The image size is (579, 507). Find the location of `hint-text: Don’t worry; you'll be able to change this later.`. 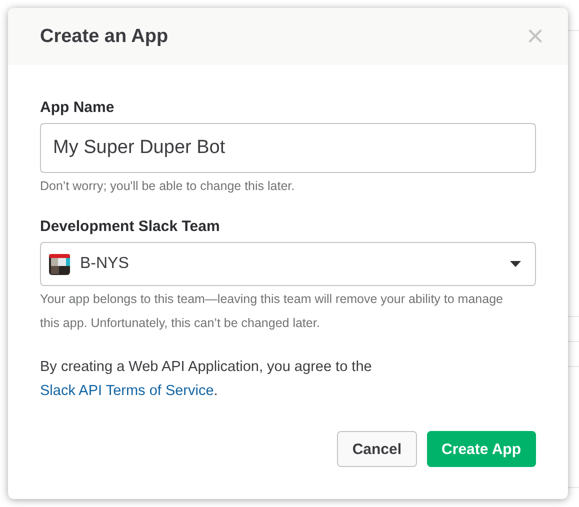

hint-text: Don’t worry; you'll be able to change this later. is located at coordinates (167, 186).